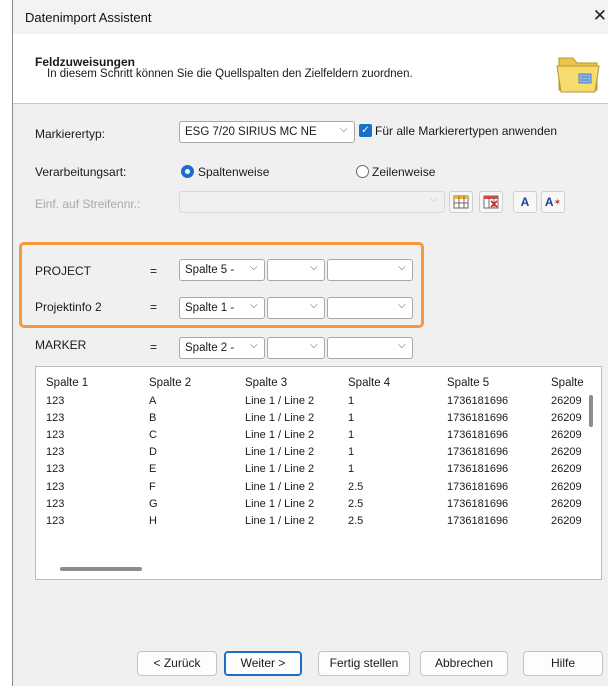  What do you see at coordinates (369, 383) in the screenshot?
I see `grid-column-header: Spalte 4` at bounding box center [369, 383].